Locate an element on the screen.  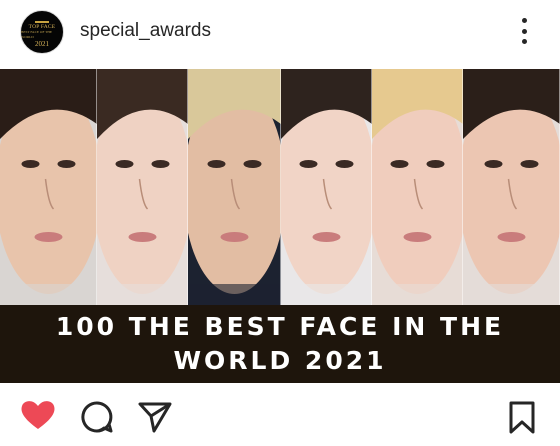
avatar-text-2: BEST FACE OF THE WORLD is located at coordinates (37, 34).